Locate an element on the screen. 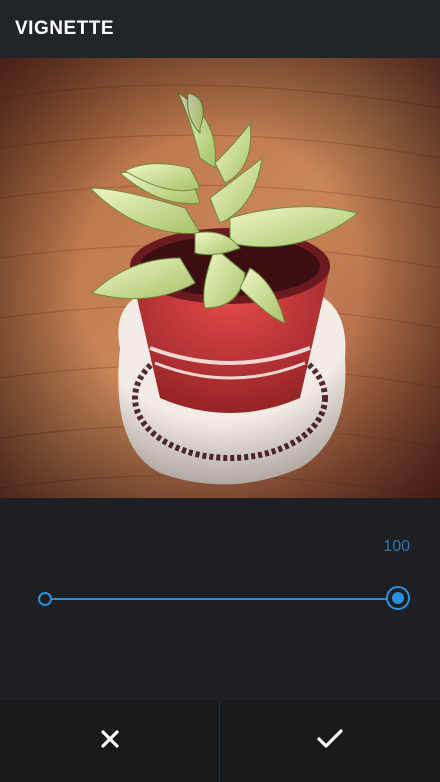 This screenshot has height=782, width=440. vignette-slider is located at coordinates (224, 599).